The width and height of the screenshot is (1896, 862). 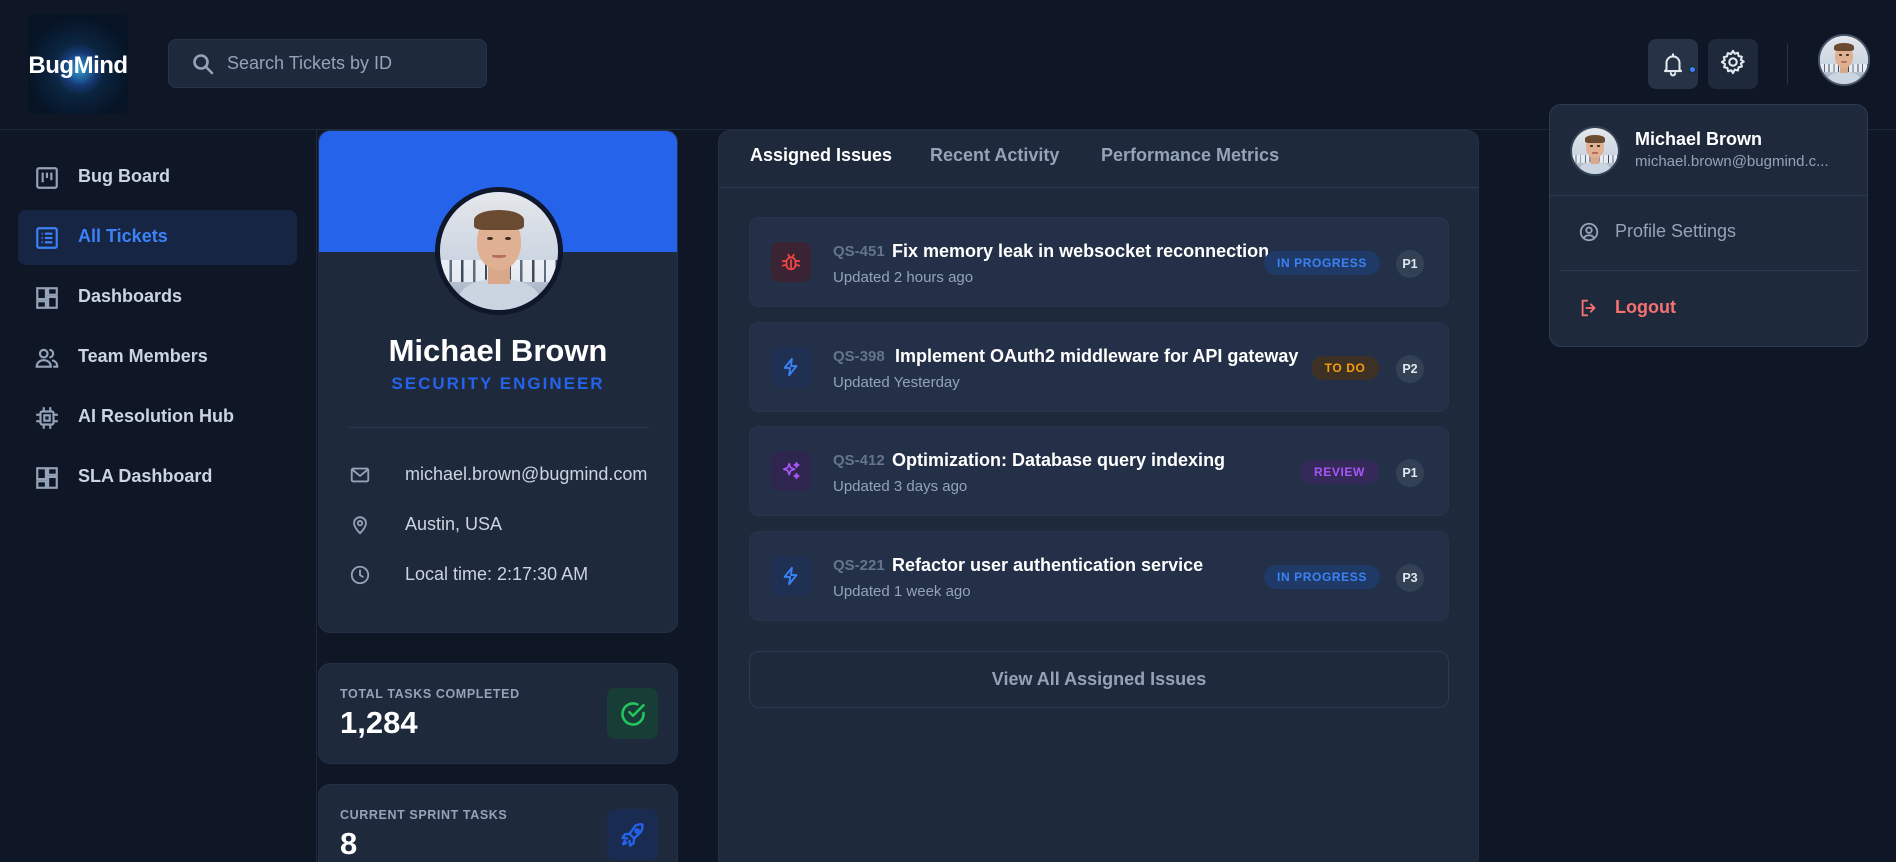 What do you see at coordinates (821, 155) in the screenshot?
I see `tab-assigned-issues: Assigned Issues` at bounding box center [821, 155].